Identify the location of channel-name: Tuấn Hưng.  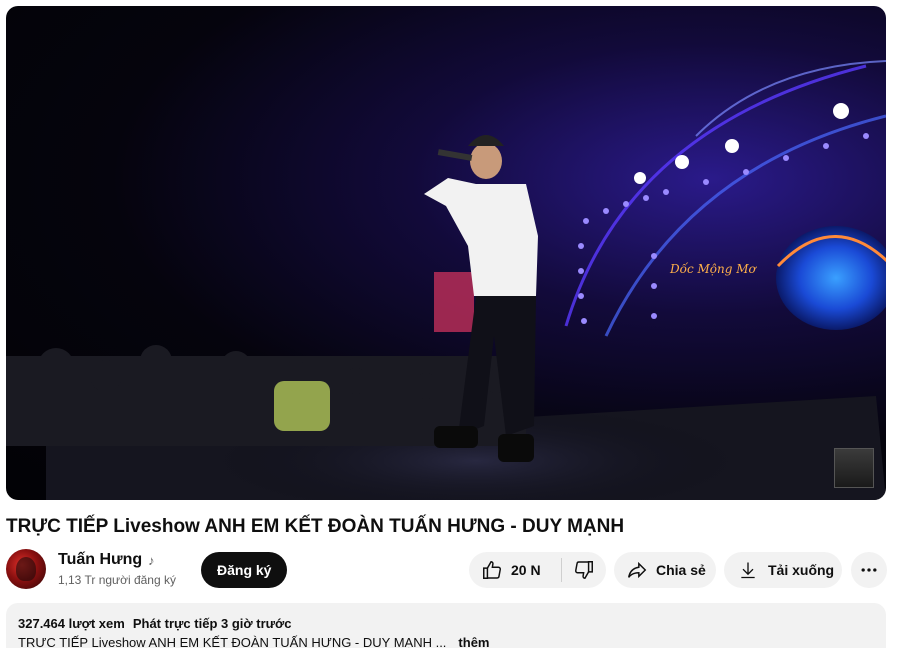
(100, 559).